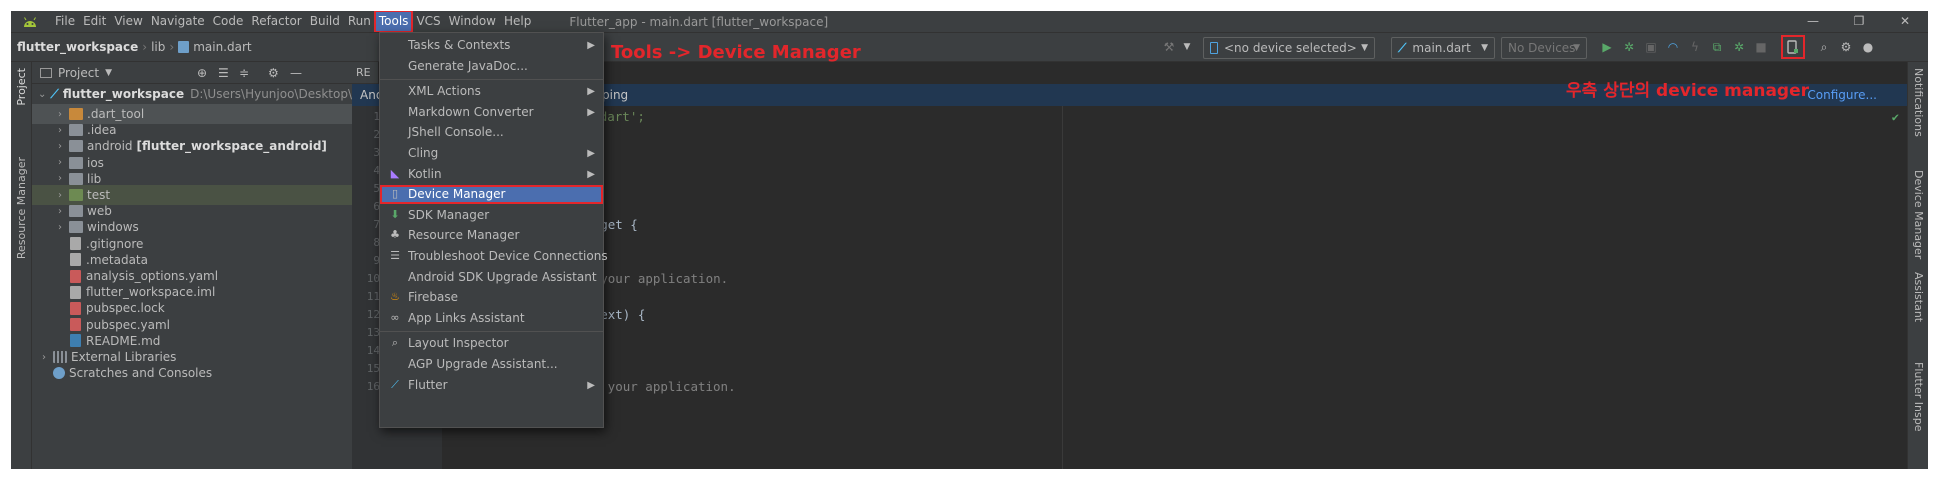 The height and width of the screenshot is (487, 1939). Describe the element at coordinates (365, 73) in the screenshot. I see `editor-tab: RE` at that location.